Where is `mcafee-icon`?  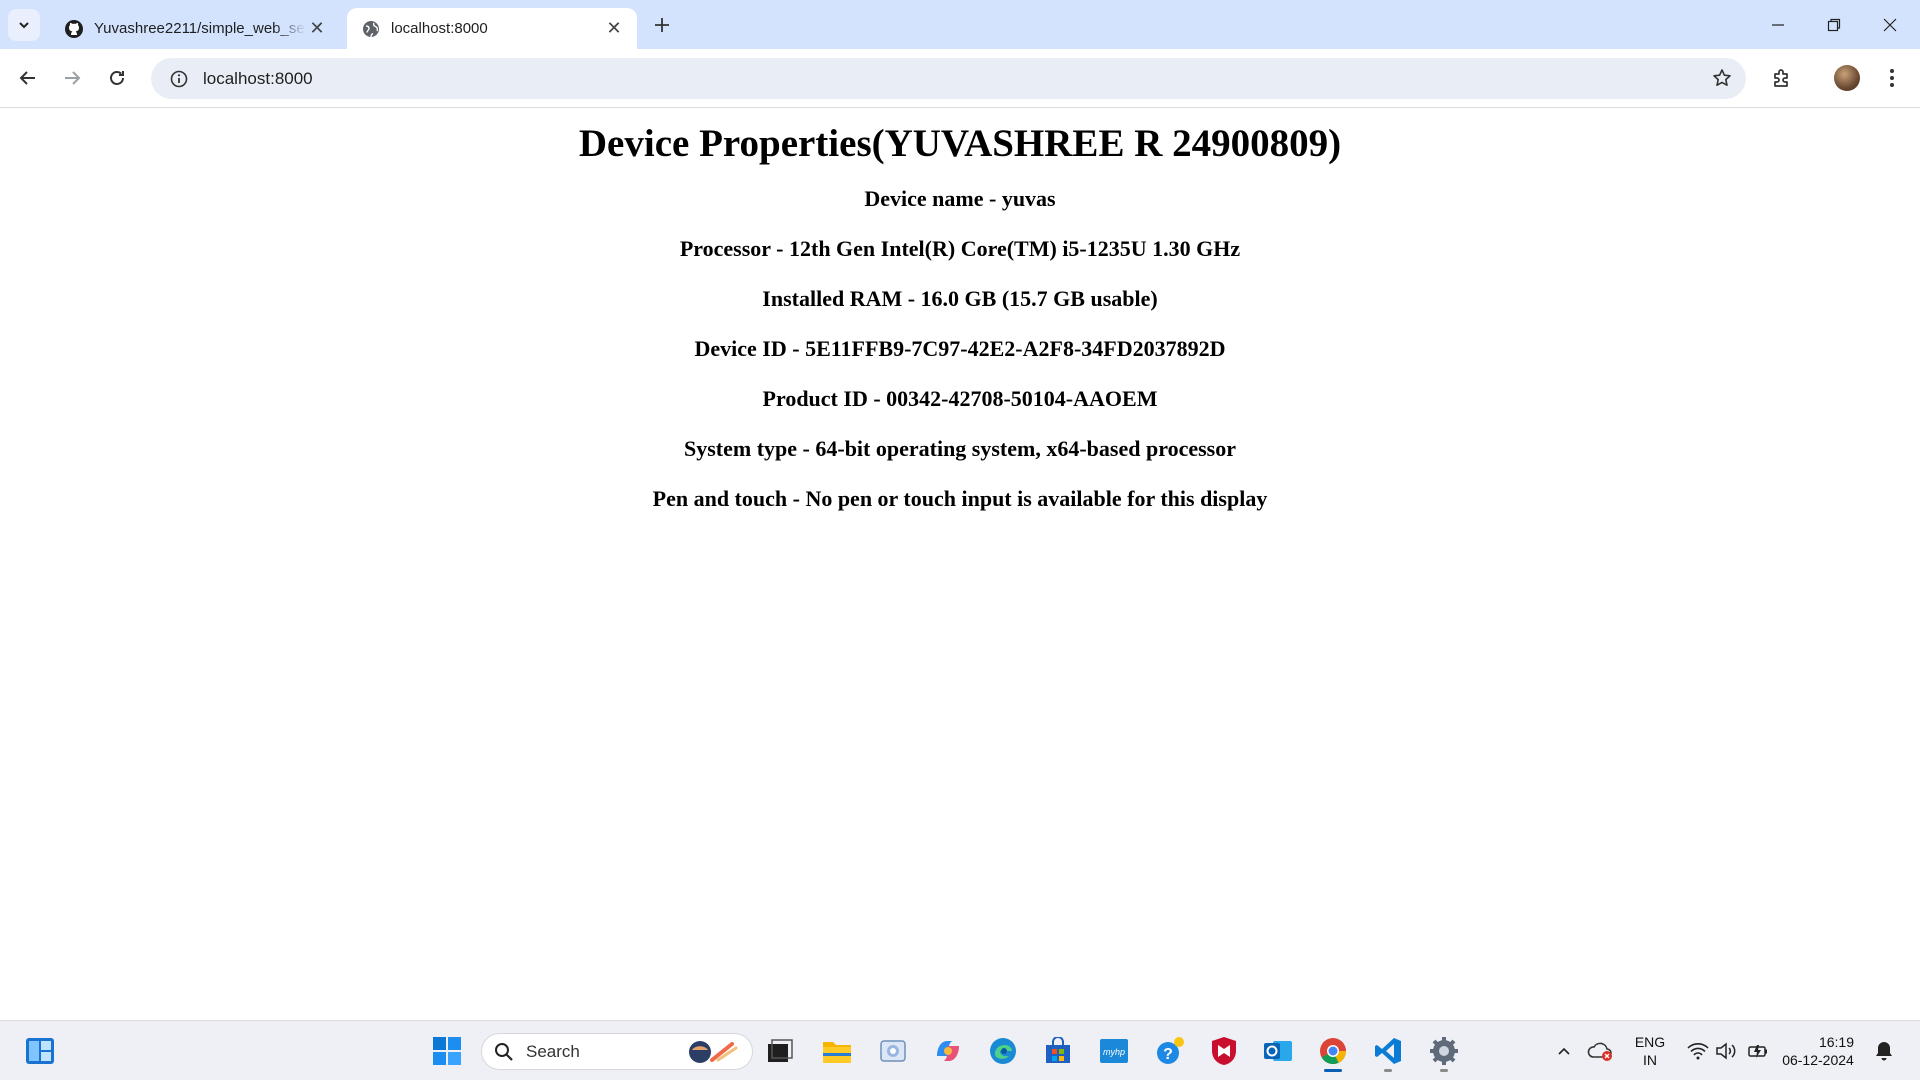
mcafee-icon is located at coordinates (1224, 1051).